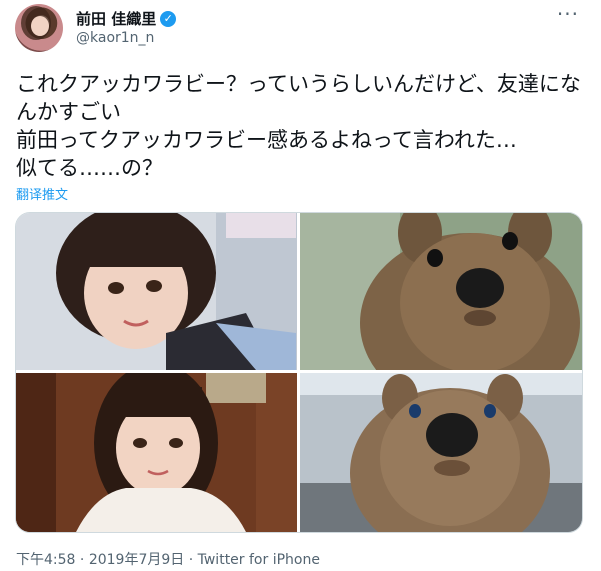 The image size is (601, 571). Describe the element at coordinates (45, 560) in the screenshot. I see `tweet-time: 下午4:58` at that location.